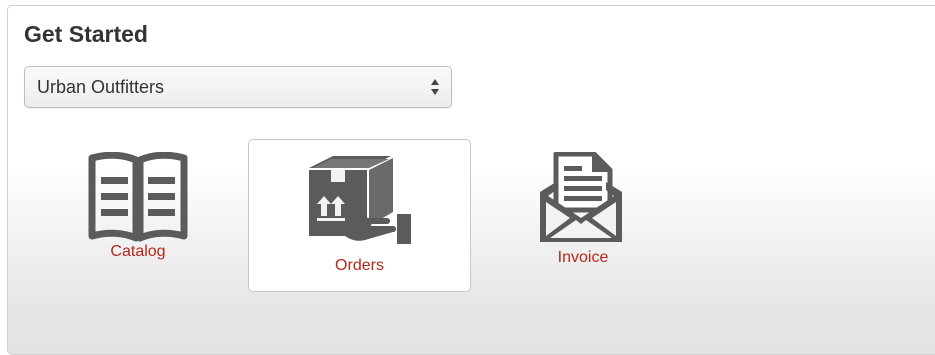 Image resolution: width=935 pixels, height=355 pixels. Describe the element at coordinates (101, 87) in the screenshot. I see `account-select-value: Urban Outfitters` at that location.